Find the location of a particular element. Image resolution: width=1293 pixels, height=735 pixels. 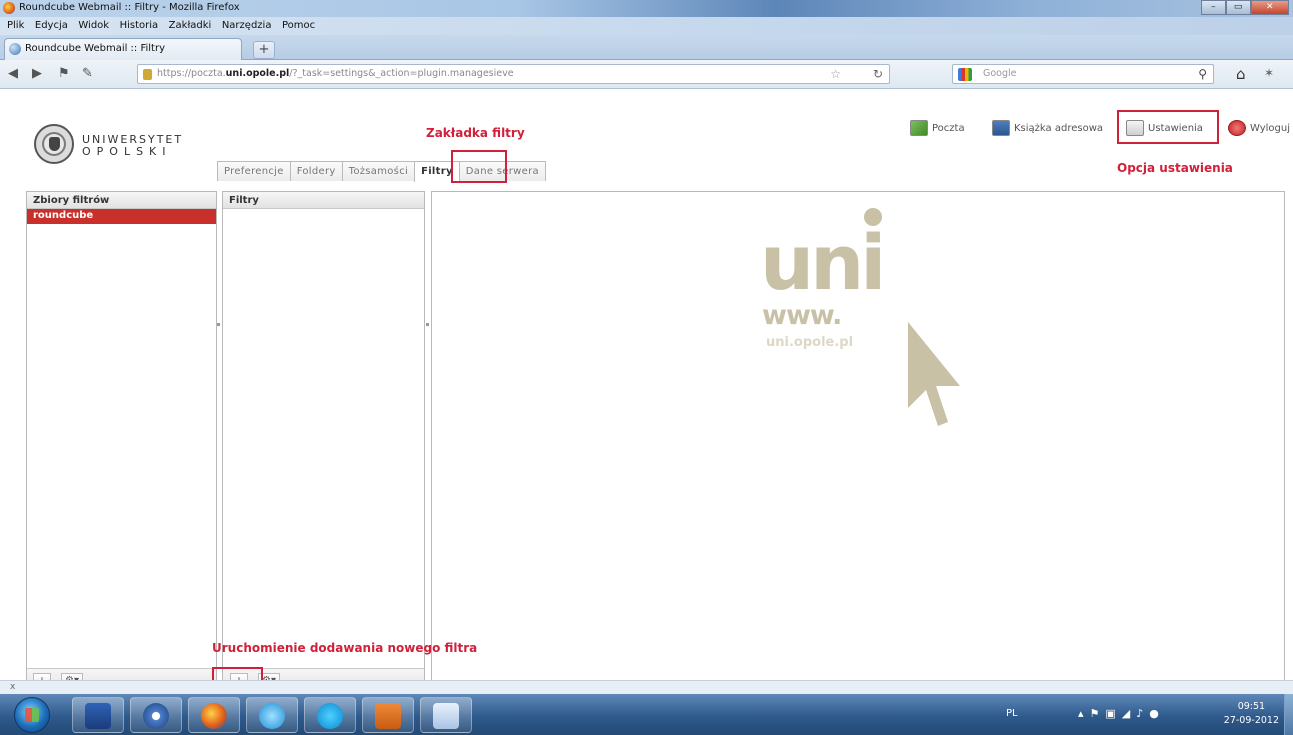

logout-label: Wyloguj is located at coordinates (1270, 128).